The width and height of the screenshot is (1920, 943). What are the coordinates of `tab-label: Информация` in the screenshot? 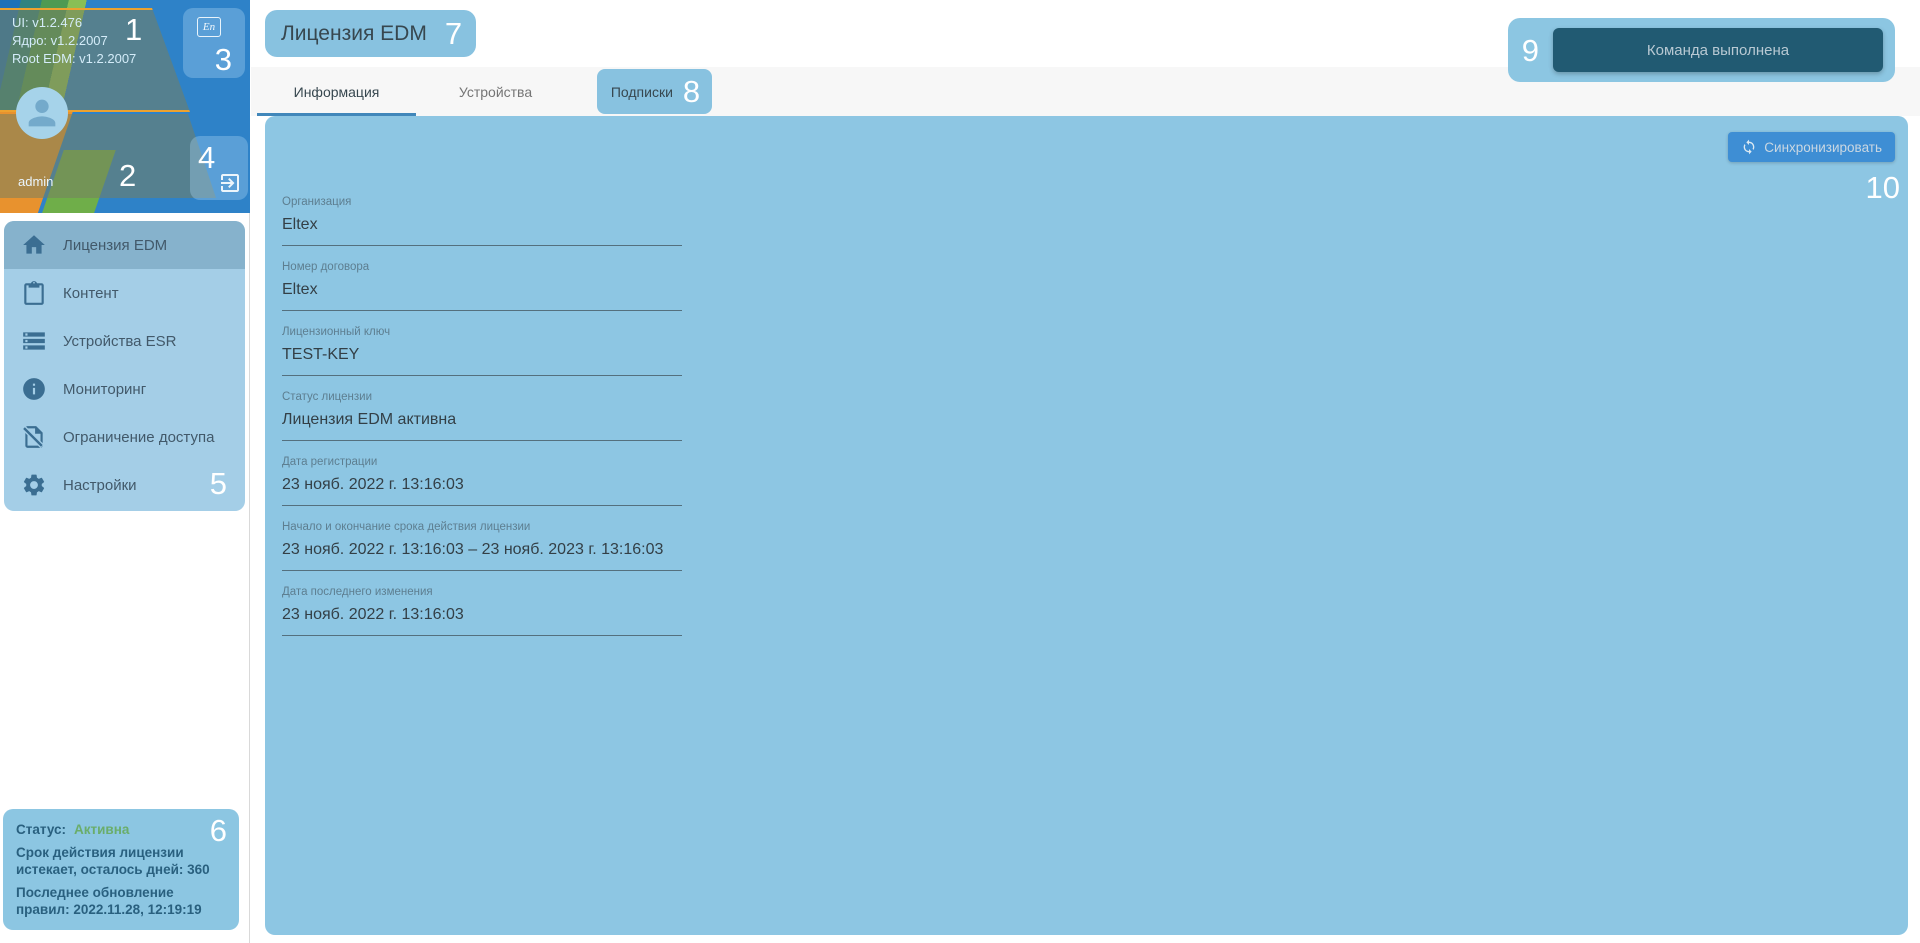 It's located at (336, 91).